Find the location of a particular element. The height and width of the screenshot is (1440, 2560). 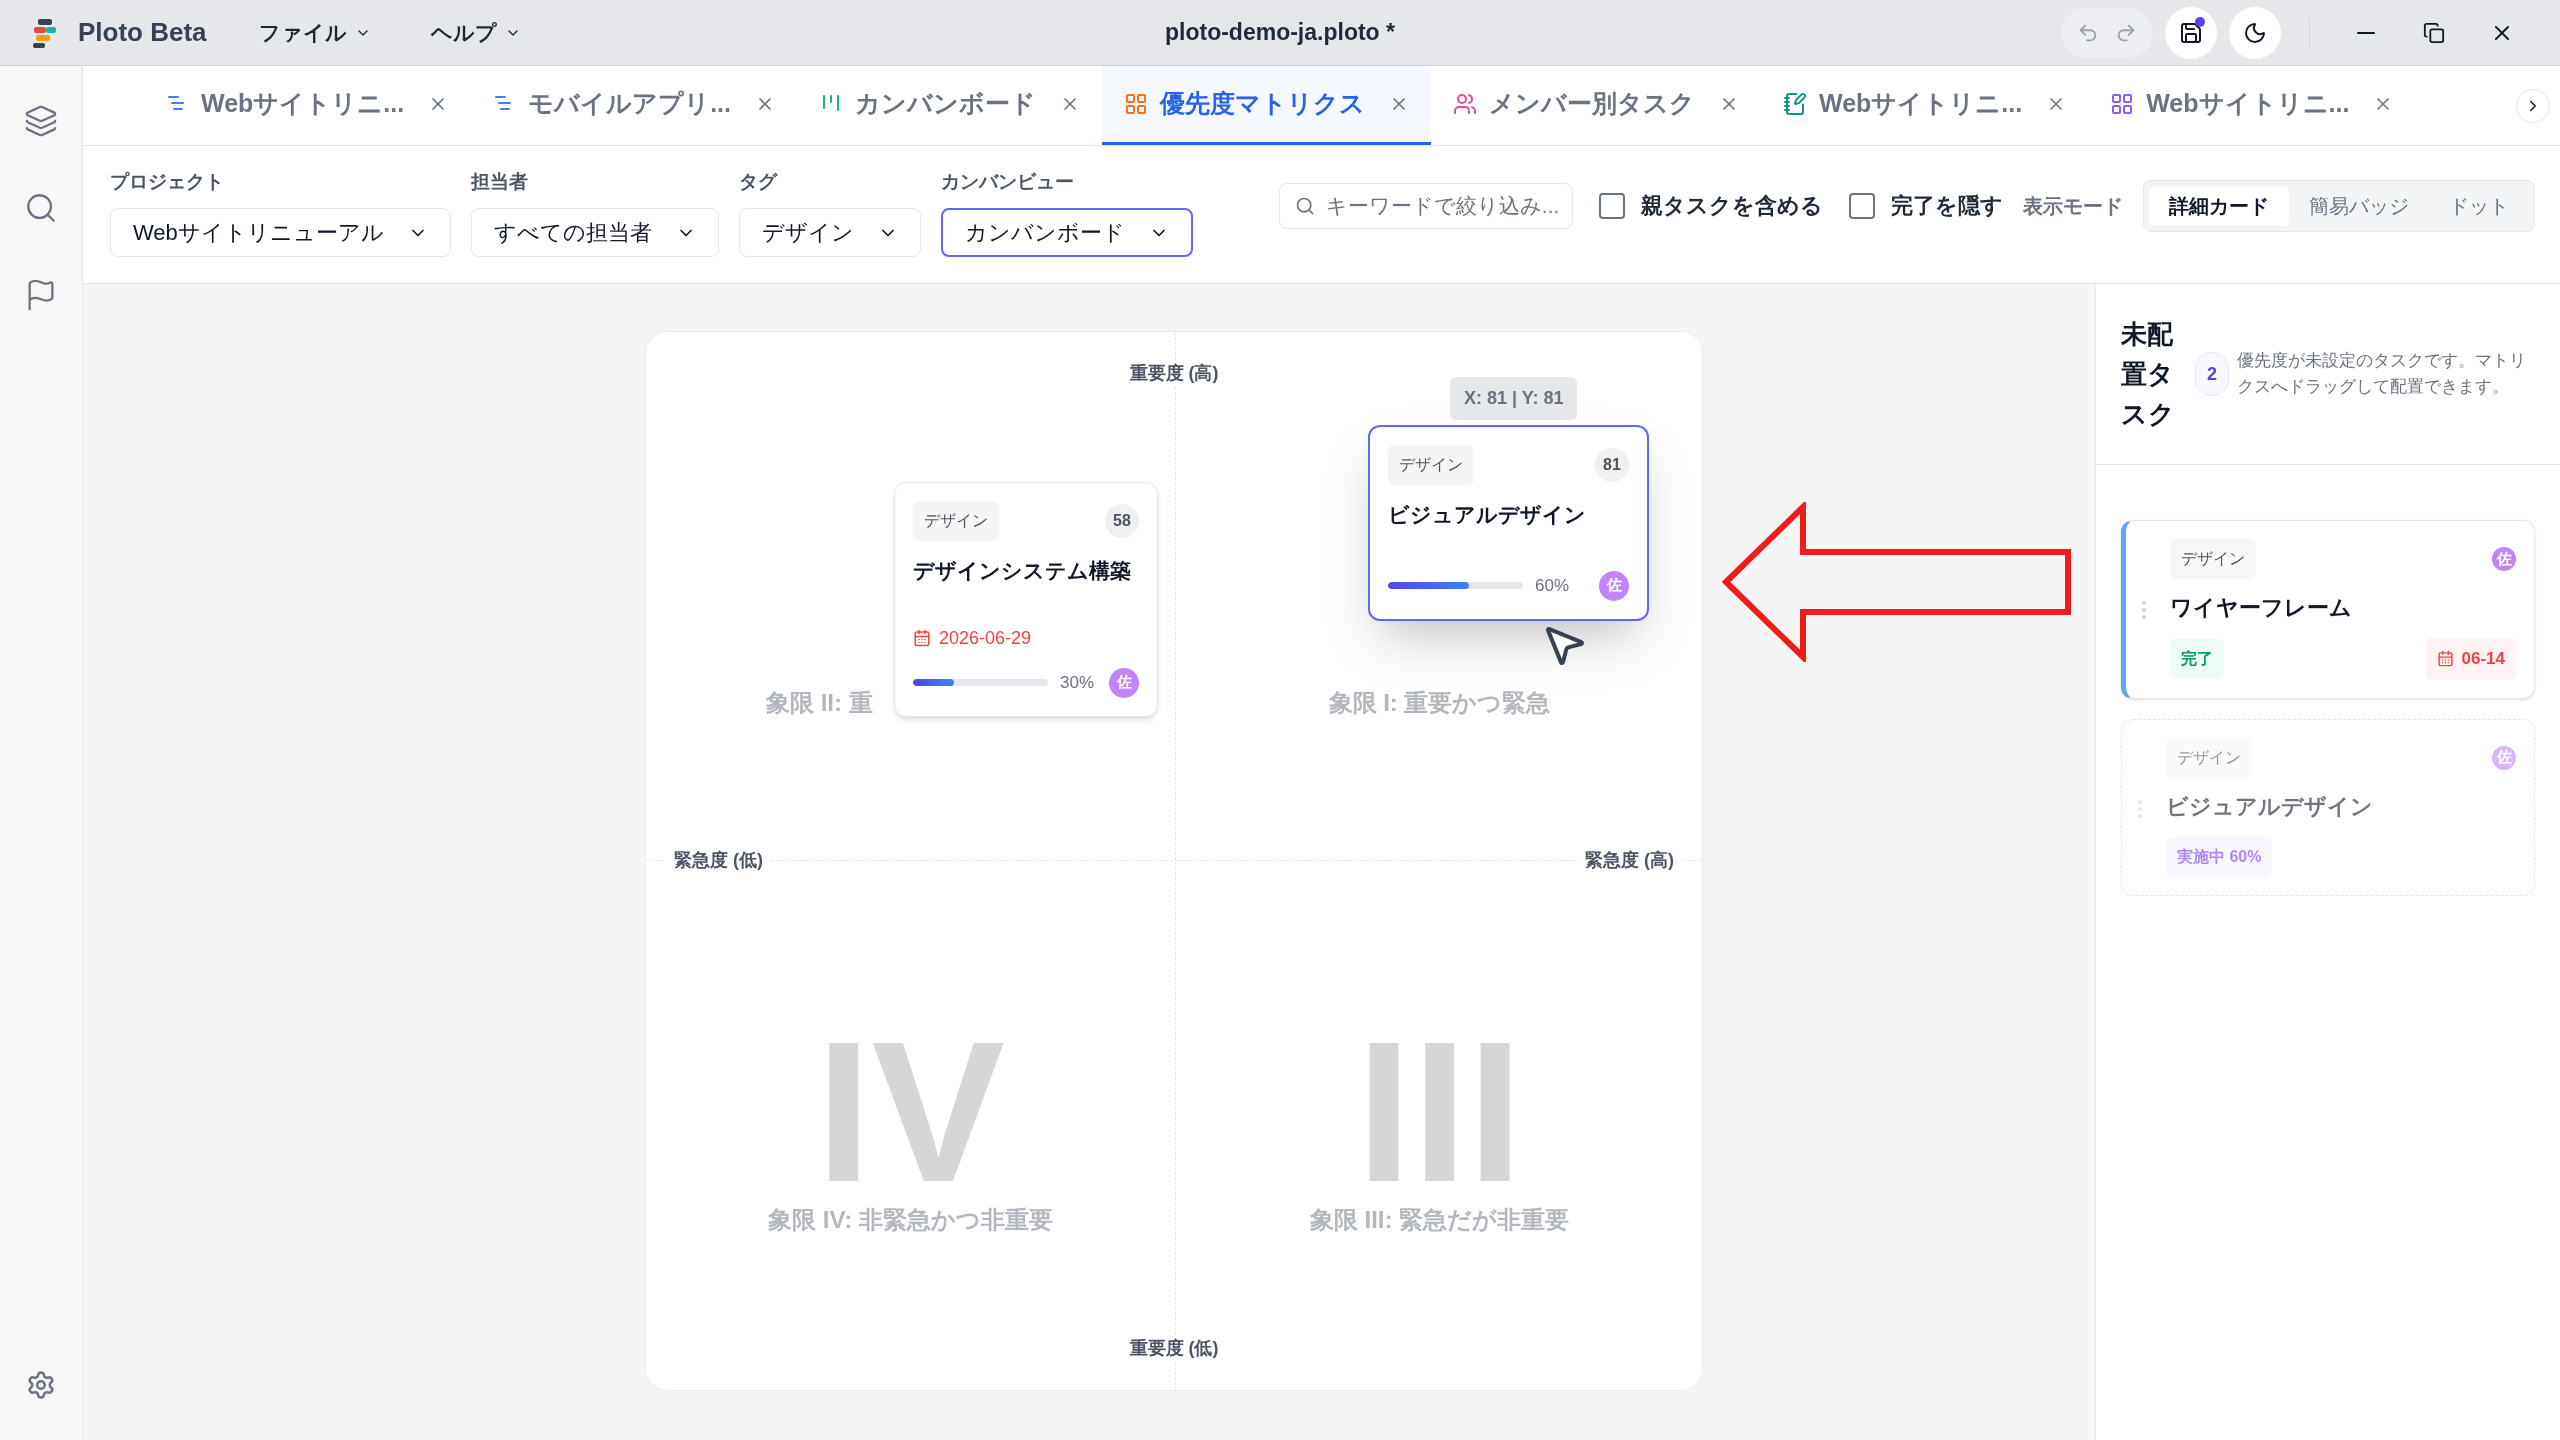

save-button is located at coordinates (2191, 32).